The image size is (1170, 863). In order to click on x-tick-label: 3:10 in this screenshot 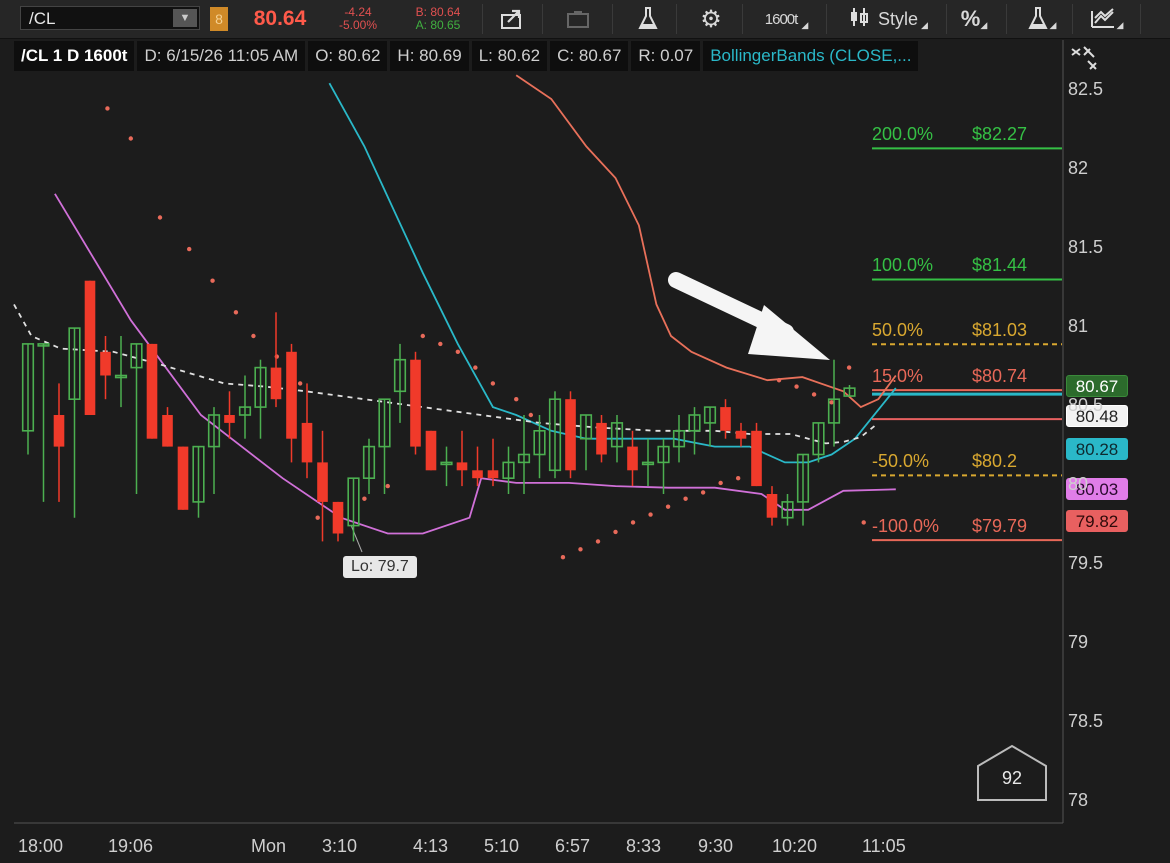, I will do `click(340, 846)`.